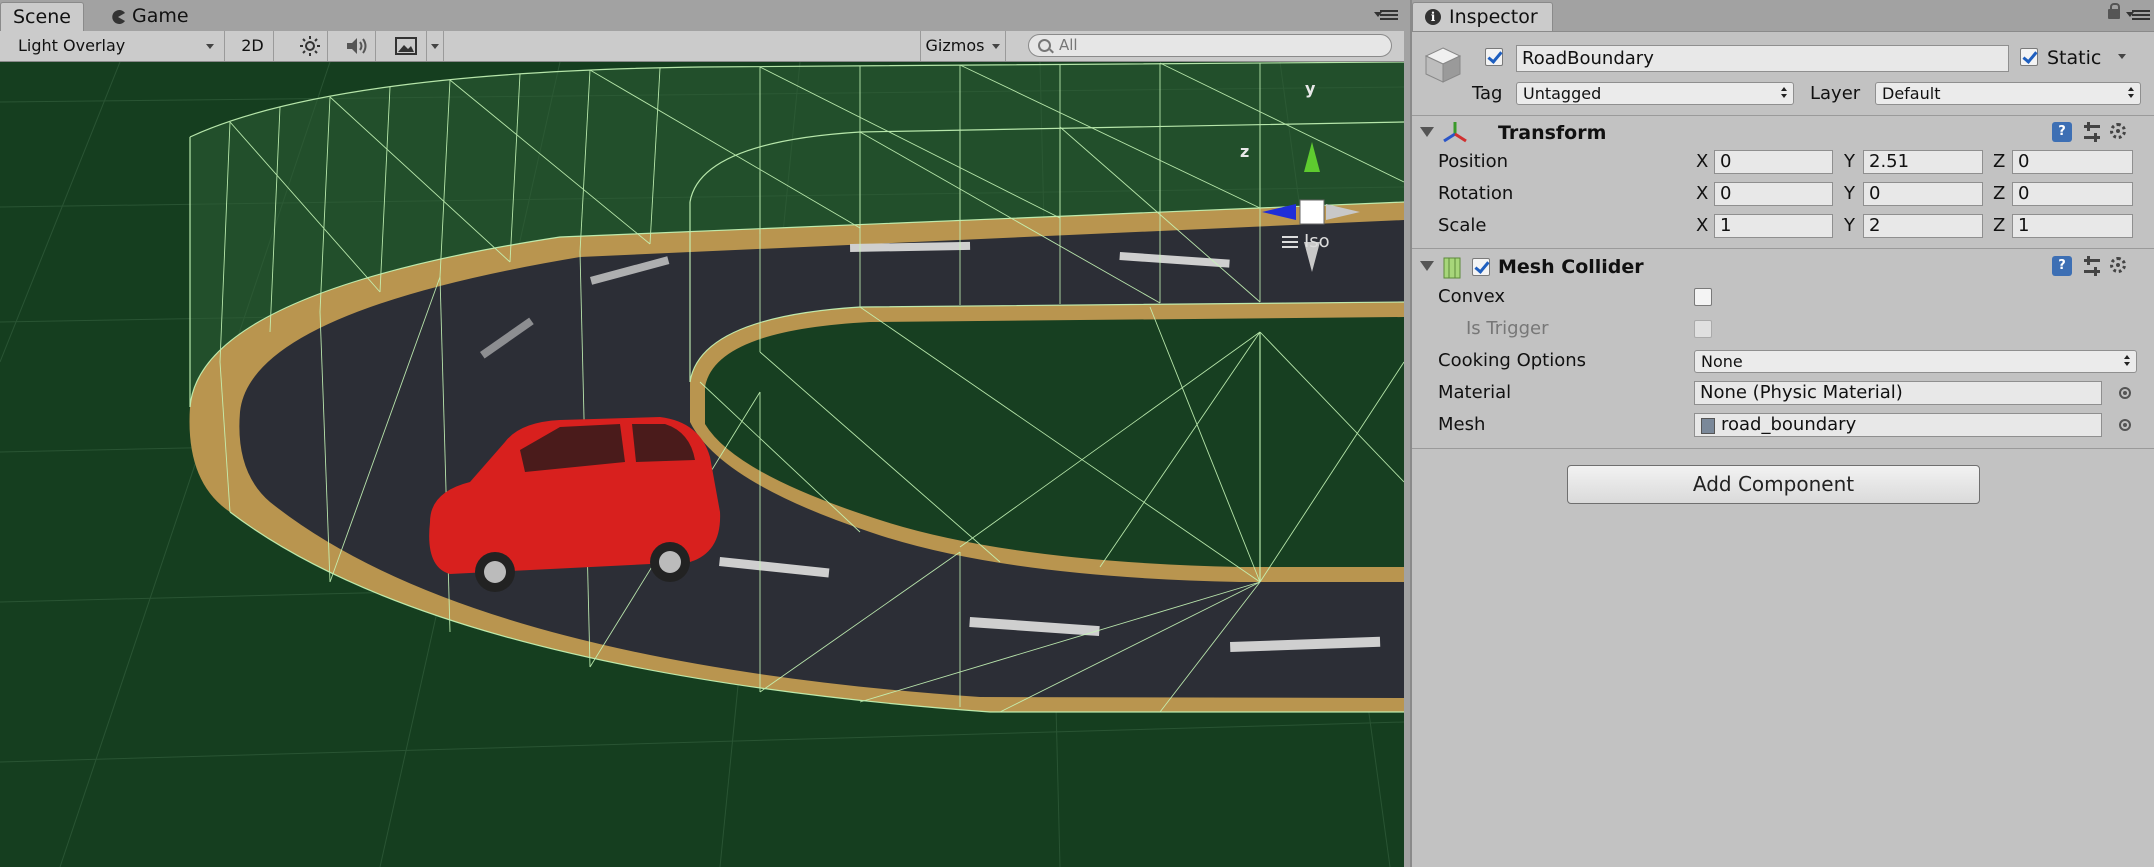  I want to click on draw-mode-dropdown: Light Overlay, so click(112, 46).